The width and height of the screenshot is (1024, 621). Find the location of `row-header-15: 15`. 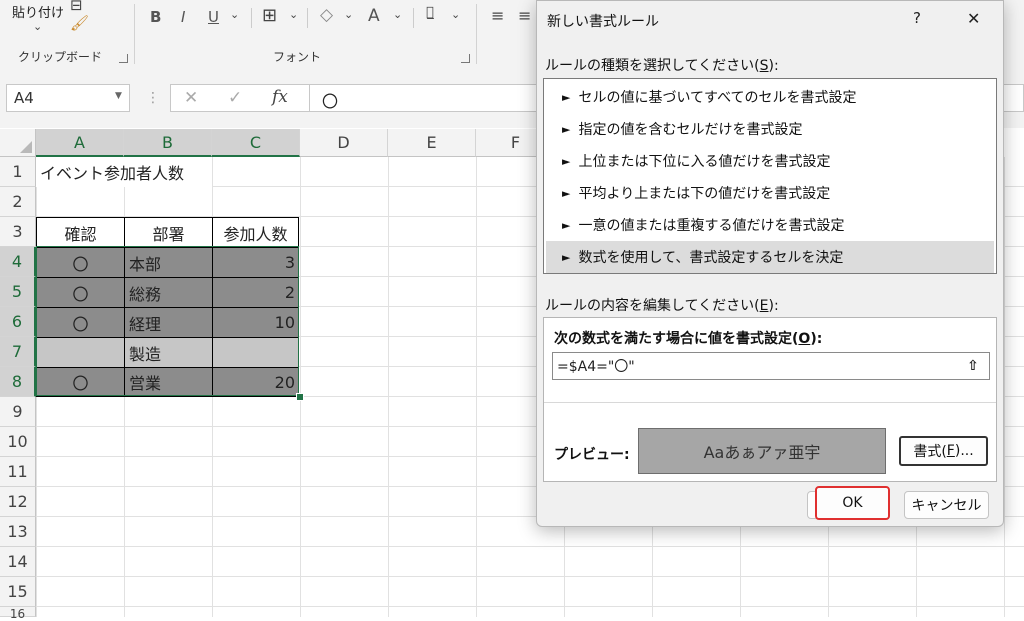

row-header-15: 15 is located at coordinates (18, 592).